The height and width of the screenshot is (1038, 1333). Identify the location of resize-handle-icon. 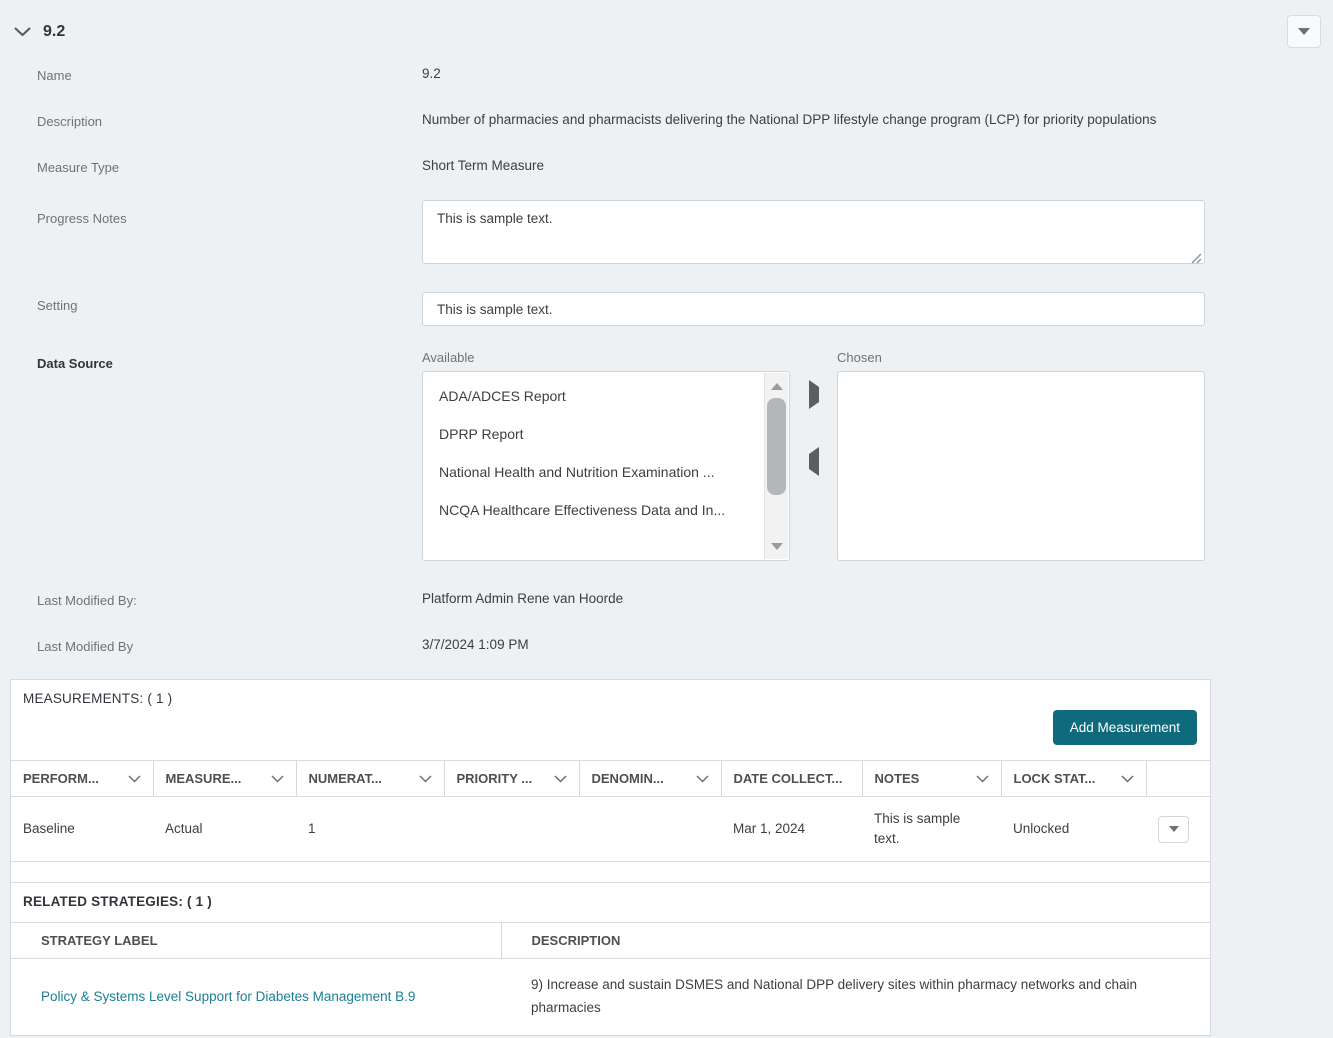
(1196, 257).